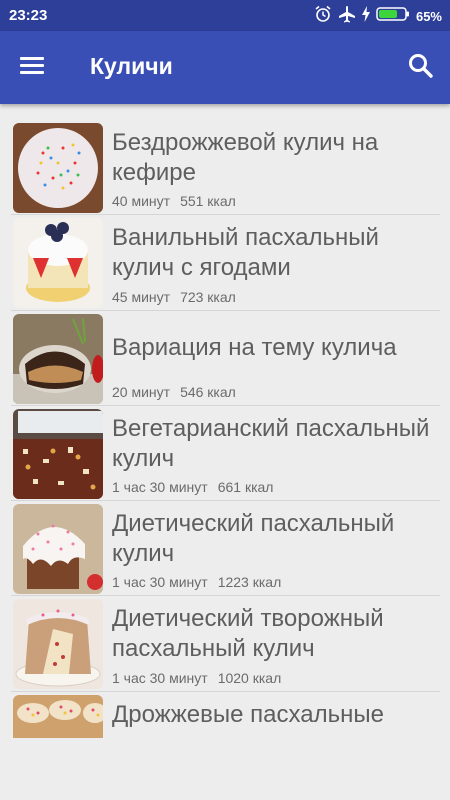 The image size is (450, 800). What do you see at coordinates (428, 16) in the screenshot?
I see `battery-percent: 65%` at bounding box center [428, 16].